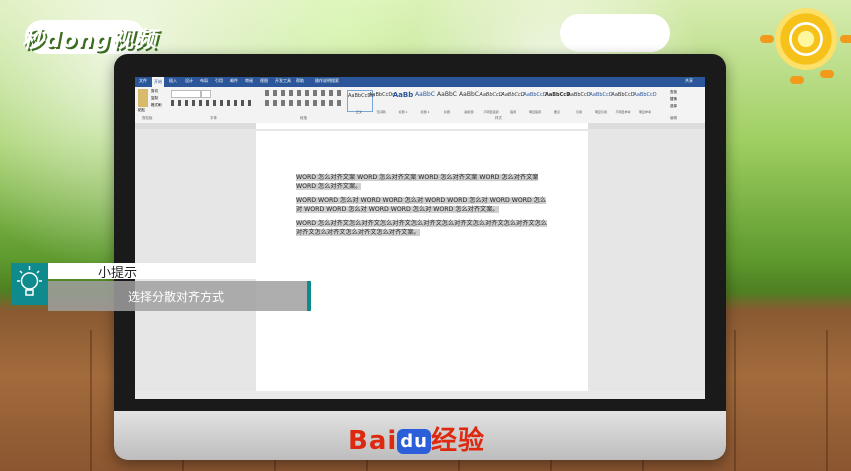 The width and height of the screenshot is (851, 471). I want to click on tab-file: 文件, so click(143, 81).